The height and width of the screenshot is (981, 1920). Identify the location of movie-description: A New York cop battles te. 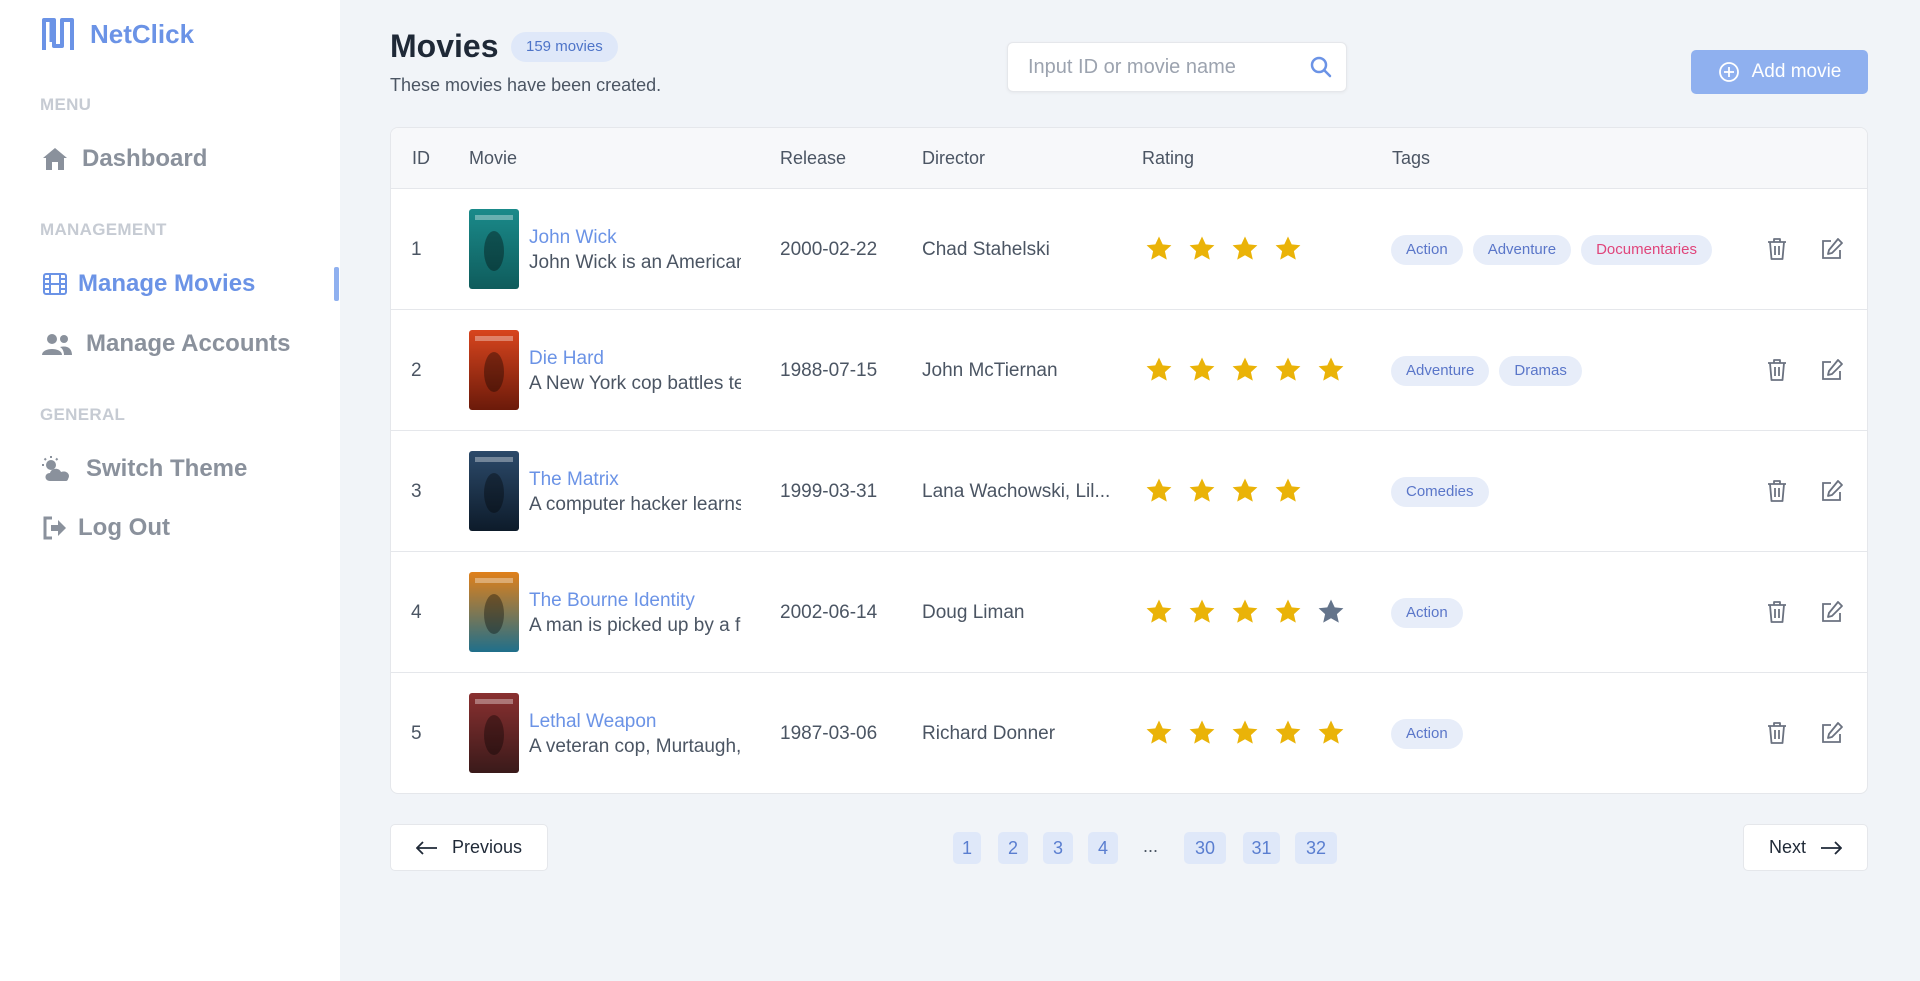
(635, 383).